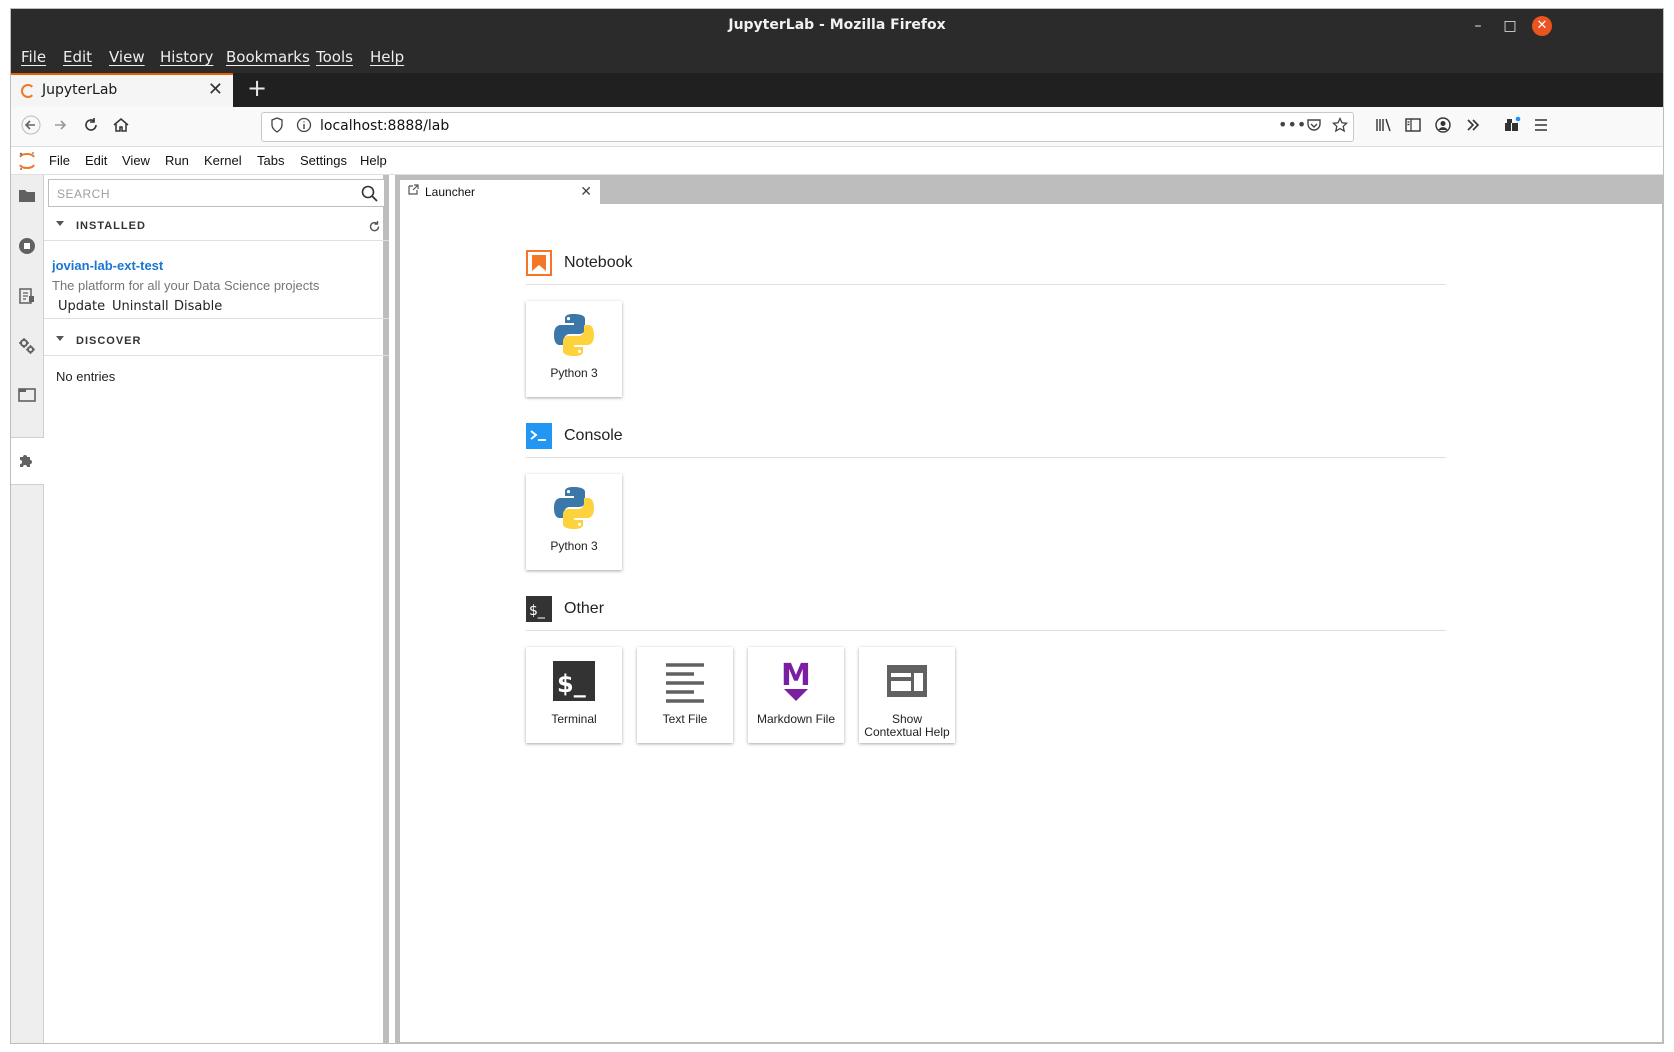 This screenshot has width=1674, height=1052. I want to click on card-label: Terminal, so click(574, 719).